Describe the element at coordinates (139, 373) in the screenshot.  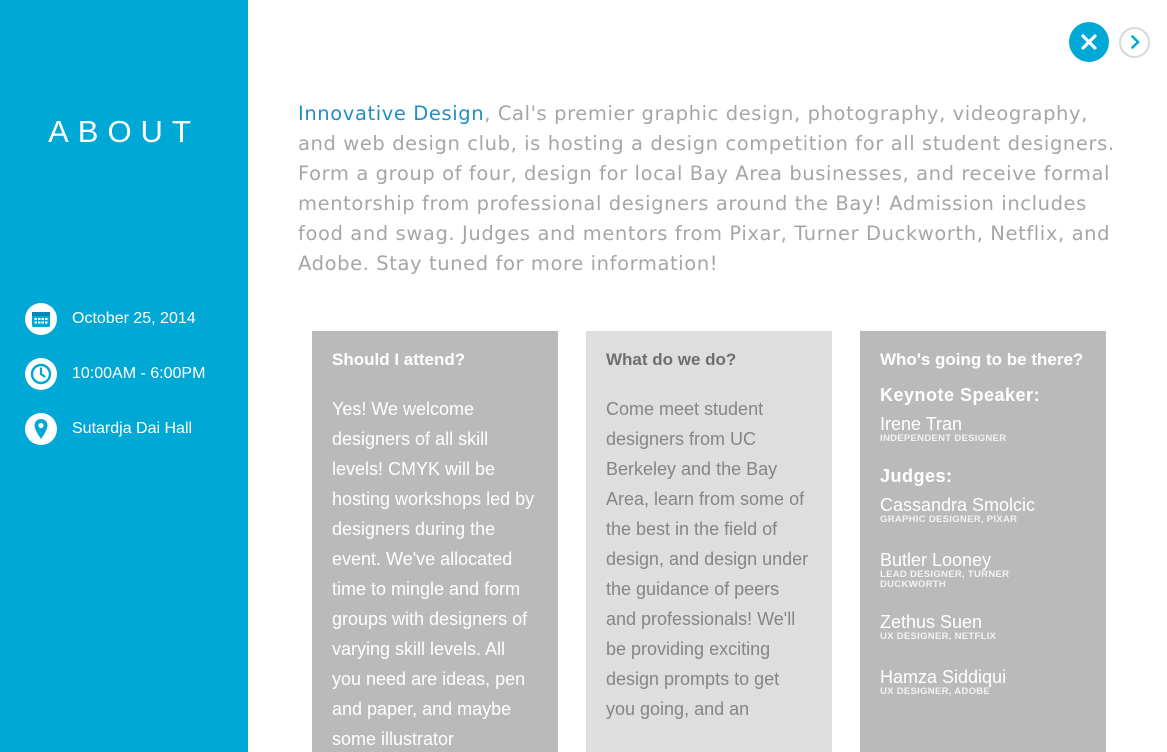
I see `event-time-text: 10:00AM - 6:00PM` at that location.